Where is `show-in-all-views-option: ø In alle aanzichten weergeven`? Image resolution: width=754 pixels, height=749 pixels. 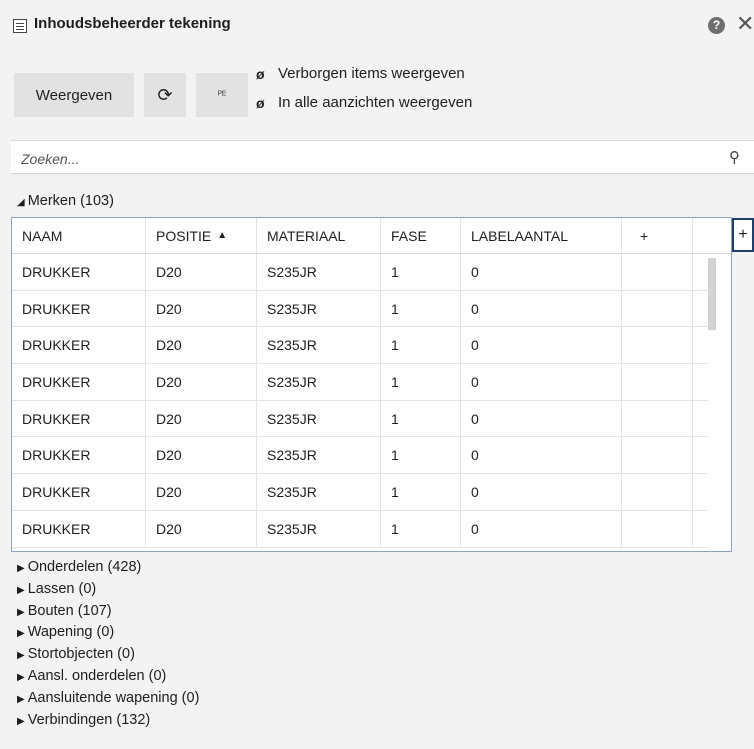
show-in-all-views-option: ø In alle aanzichten weergeven is located at coordinates (364, 102).